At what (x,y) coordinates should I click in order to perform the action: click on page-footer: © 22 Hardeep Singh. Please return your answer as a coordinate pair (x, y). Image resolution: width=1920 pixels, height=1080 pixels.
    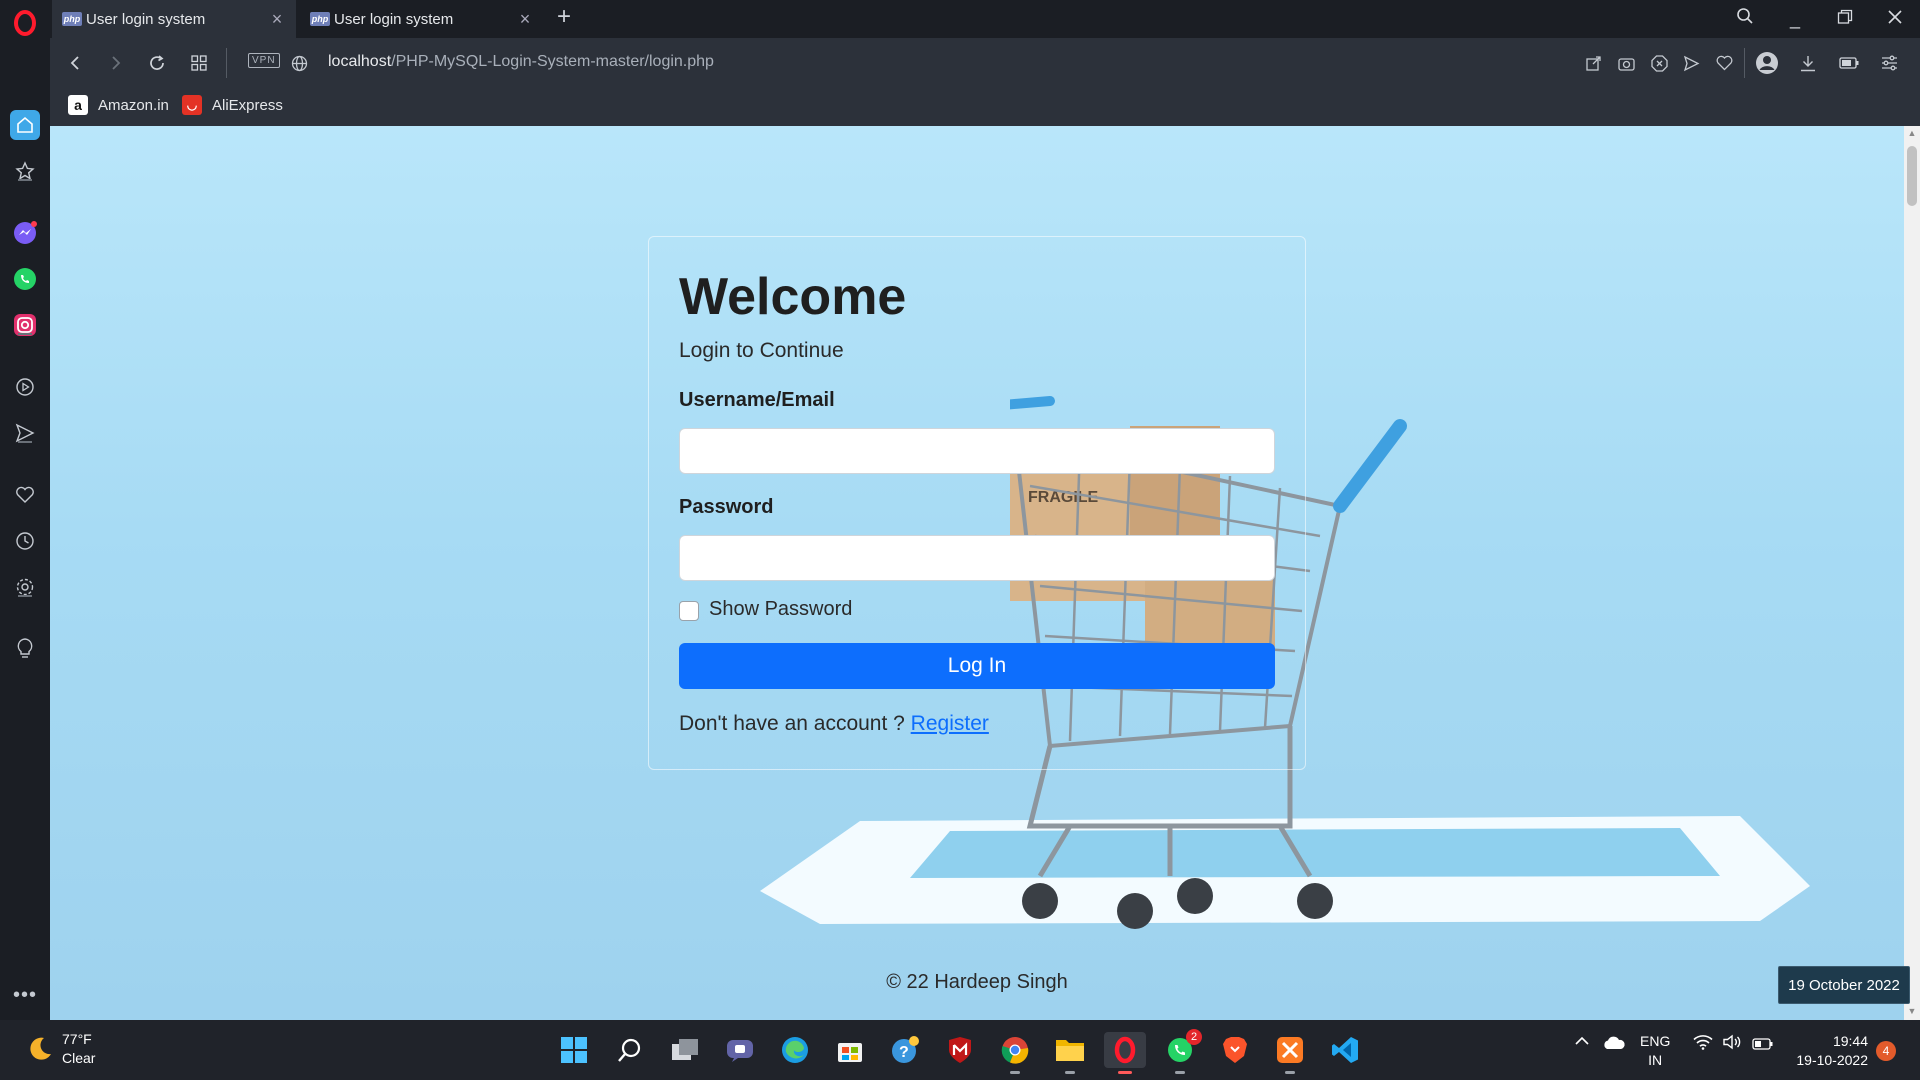
    Looking at the image, I should click on (977, 982).